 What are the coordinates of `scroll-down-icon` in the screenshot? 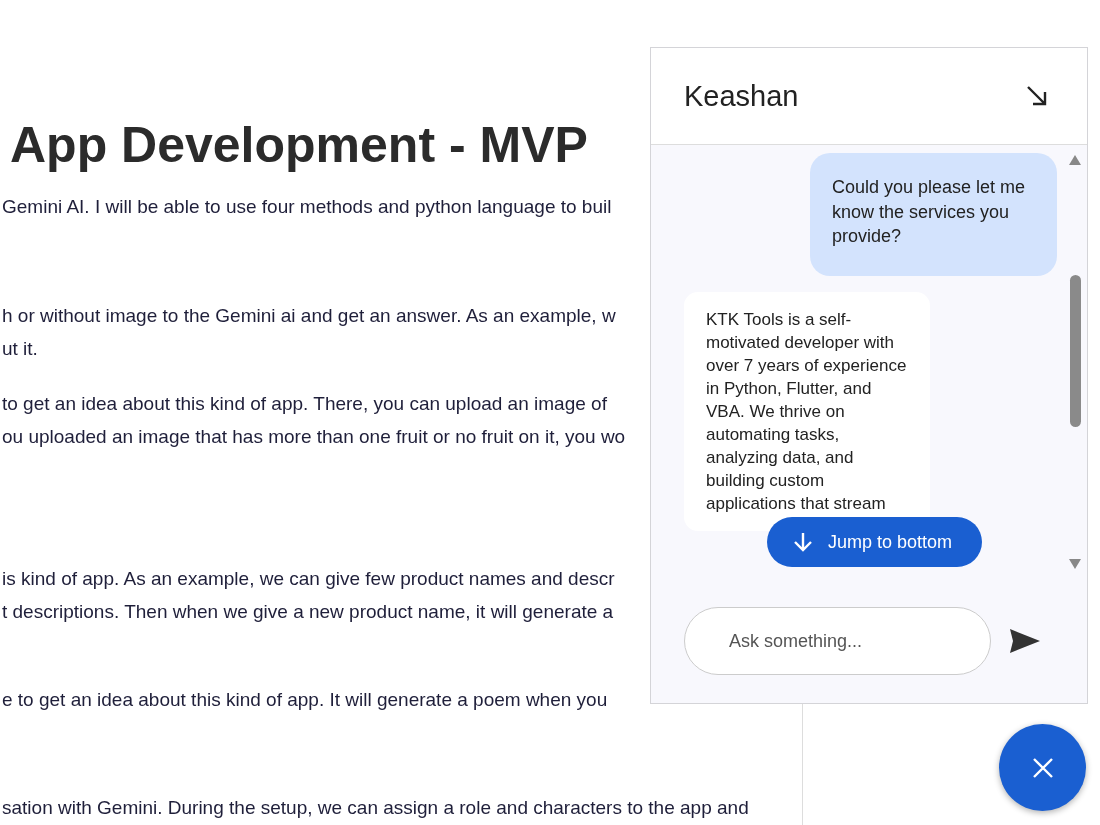 It's located at (1075, 564).